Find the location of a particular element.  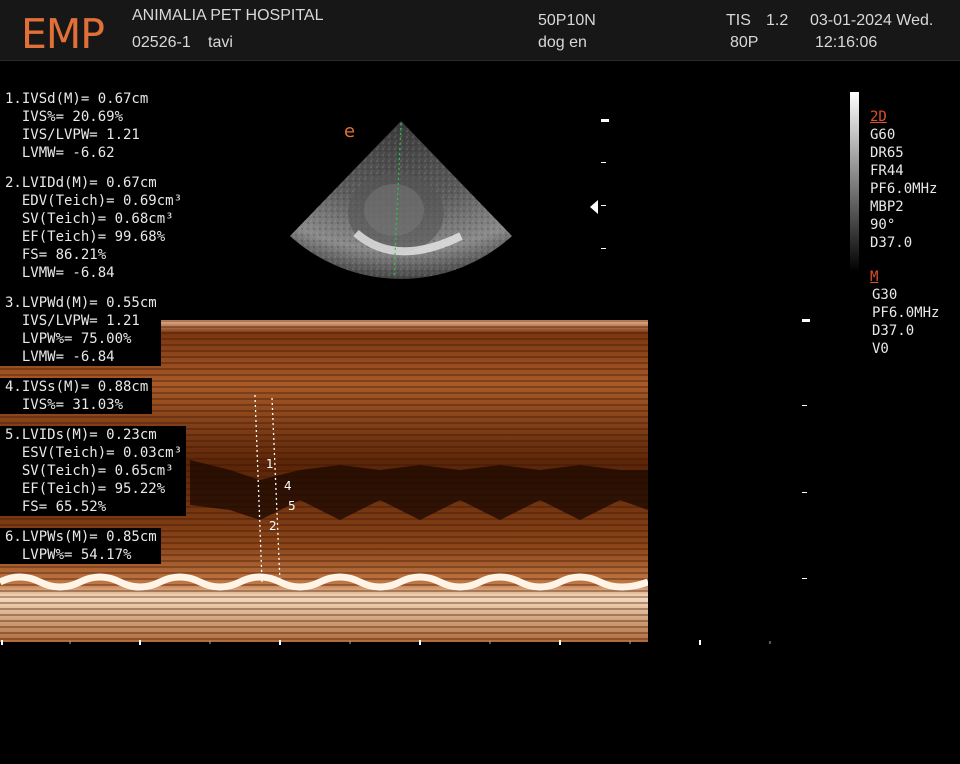

measurement-line: 6.LVPWs(M)= 0.85cm is located at coordinates (81, 537).